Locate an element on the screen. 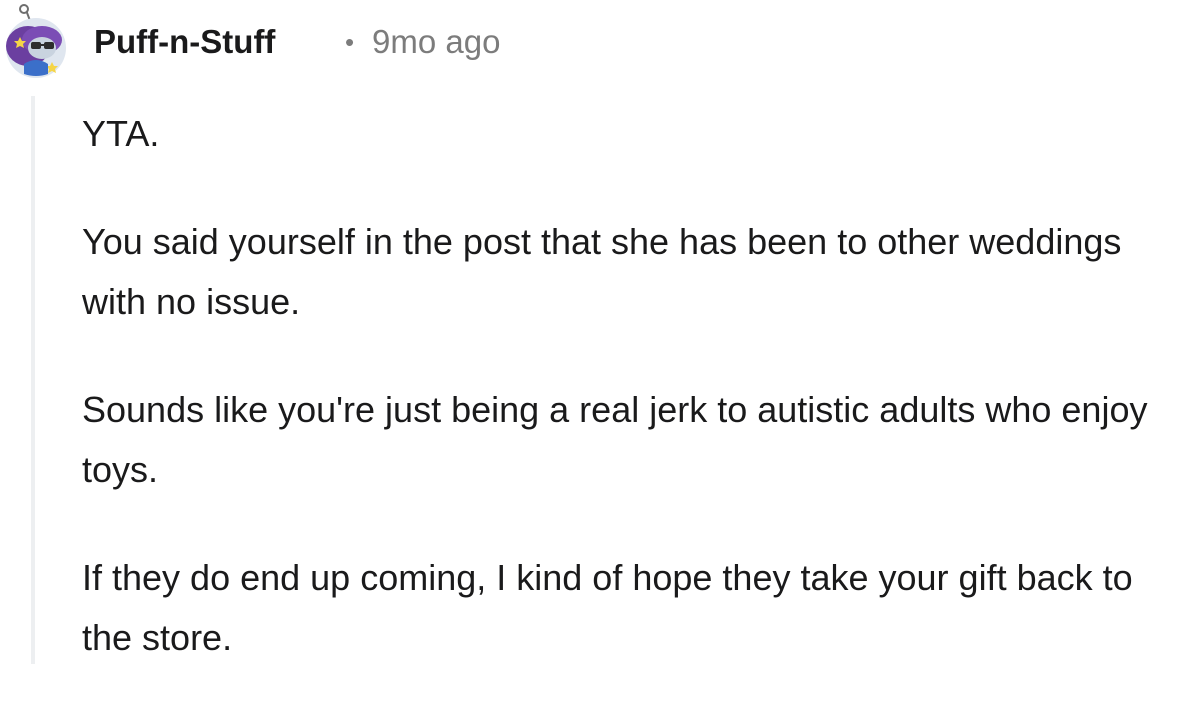  comment-timestamp: 9mo ago is located at coordinates (436, 42).